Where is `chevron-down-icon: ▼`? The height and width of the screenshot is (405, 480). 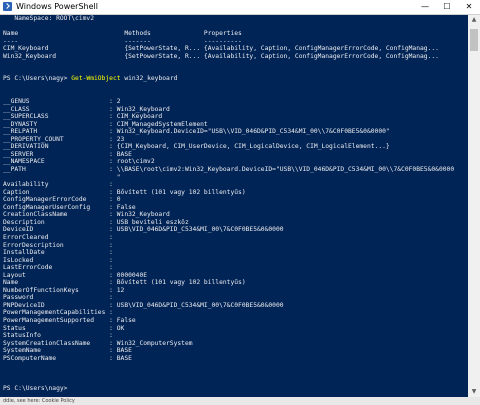 chevron-down-icon: ▼ is located at coordinates (474, 392).